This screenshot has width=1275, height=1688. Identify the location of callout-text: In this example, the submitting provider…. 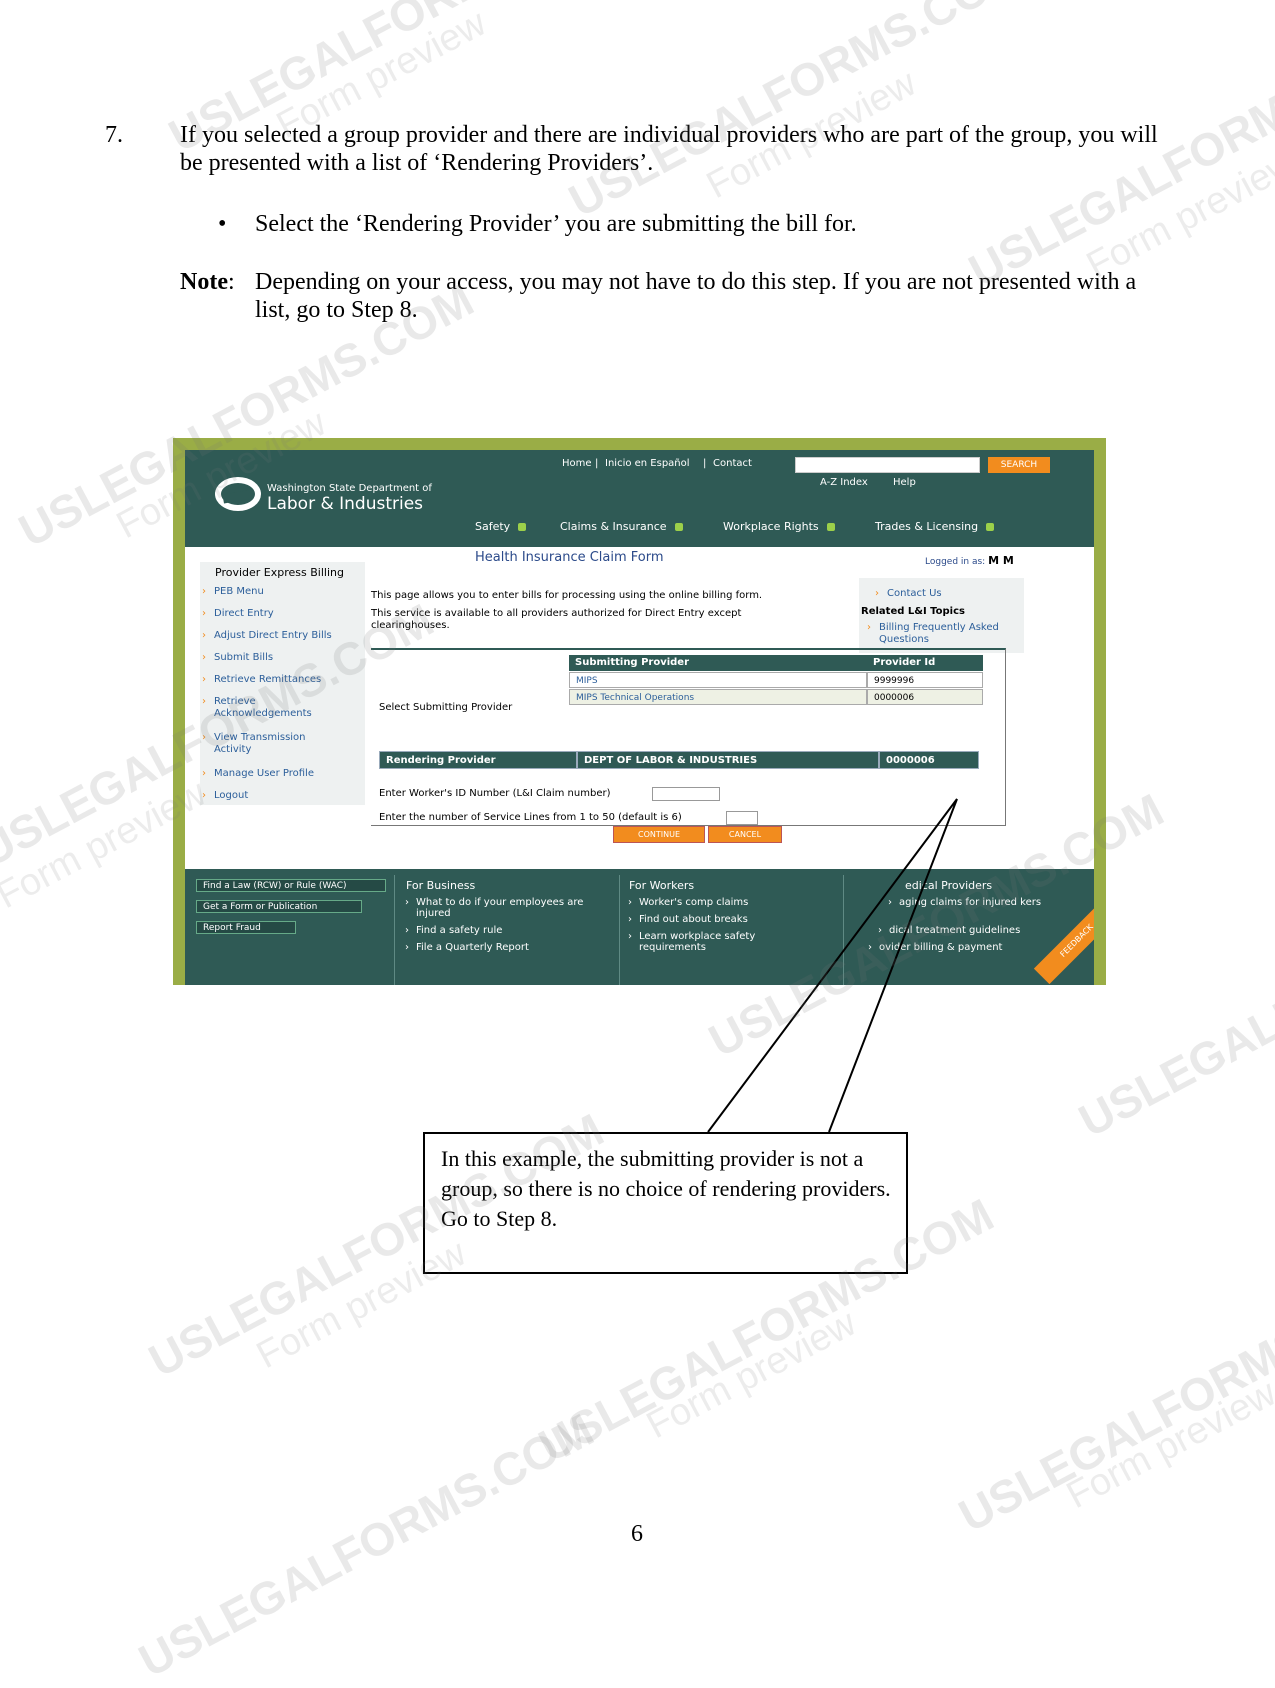
(666, 1188).